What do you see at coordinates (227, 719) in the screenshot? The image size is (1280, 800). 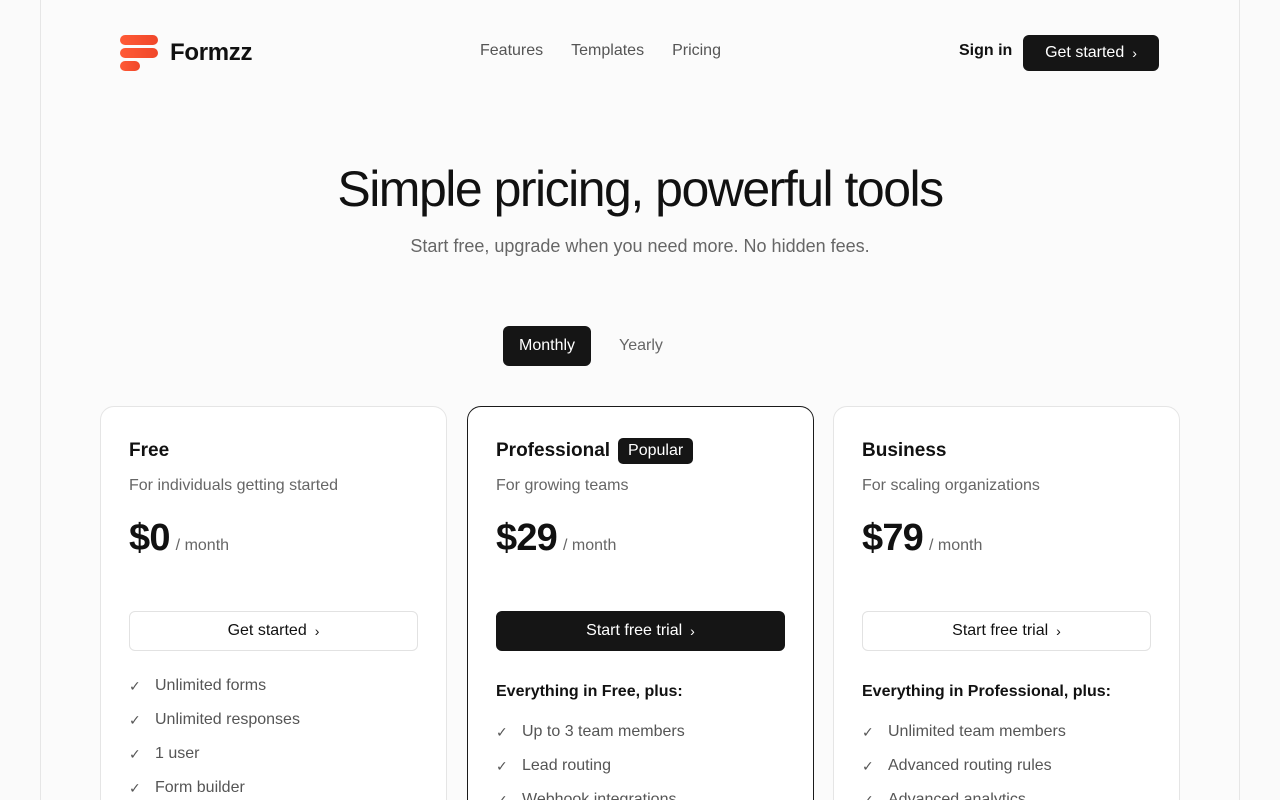 I see `feature-label: Unlimited responses` at bounding box center [227, 719].